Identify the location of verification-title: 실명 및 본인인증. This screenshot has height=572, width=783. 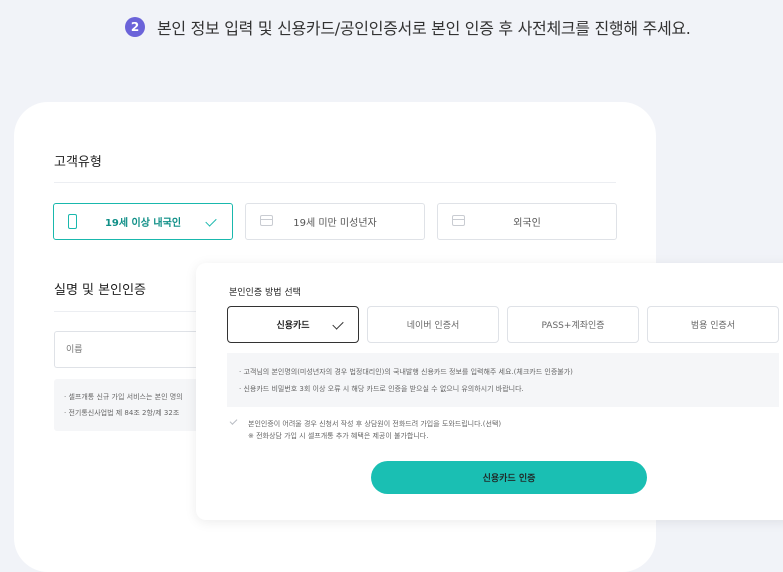
(100, 290).